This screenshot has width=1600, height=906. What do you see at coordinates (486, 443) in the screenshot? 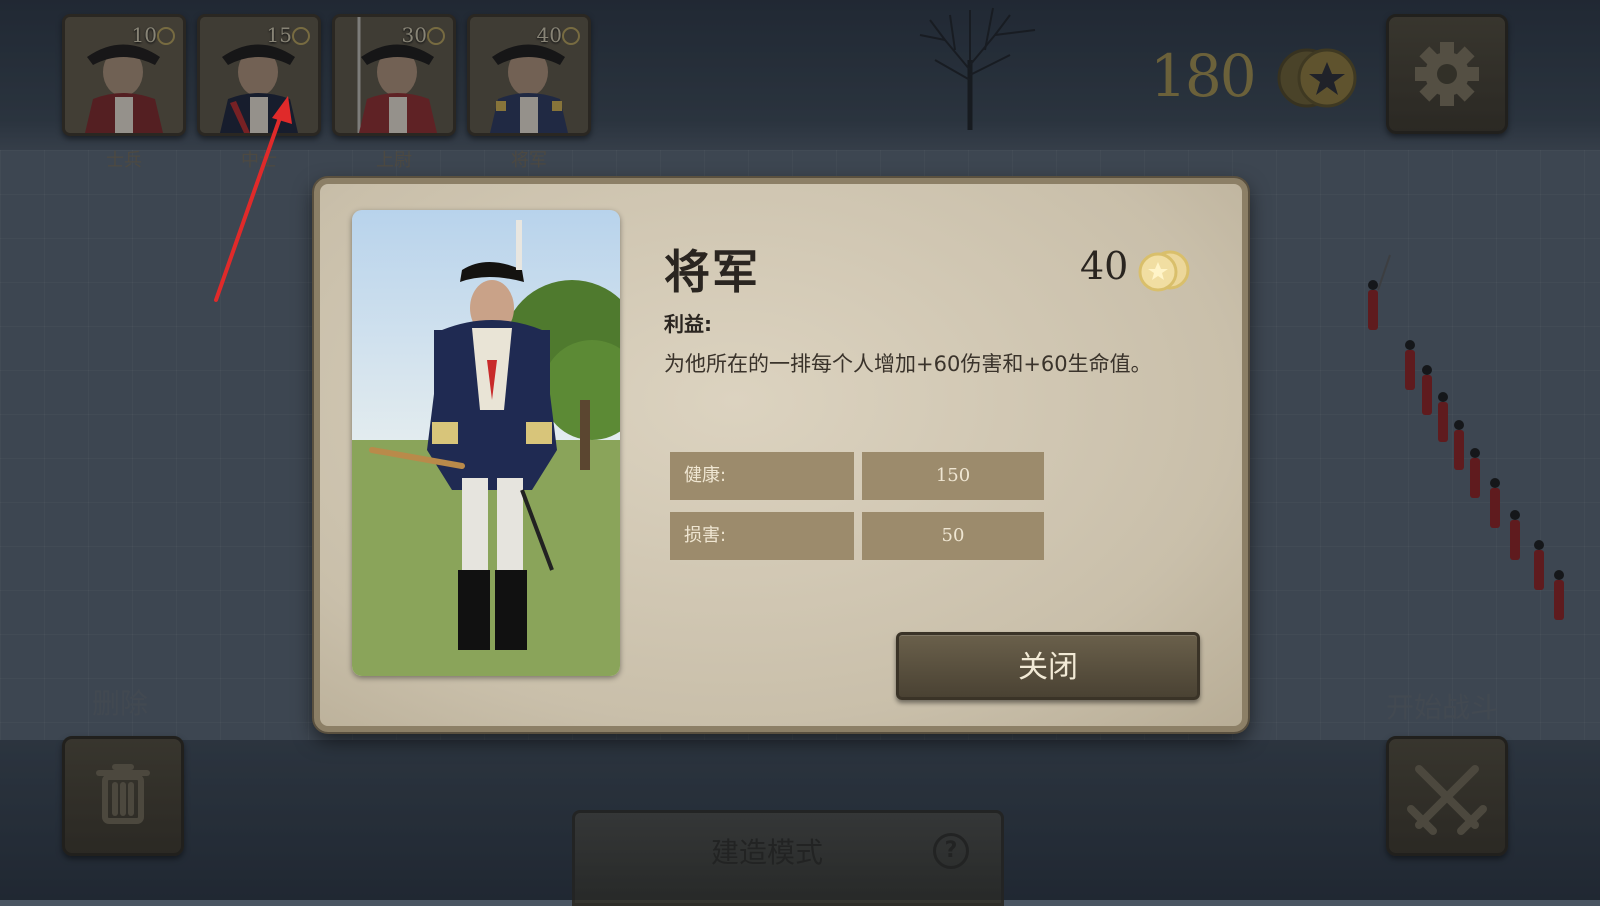
I see `general-portrait` at bounding box center [486, 443].